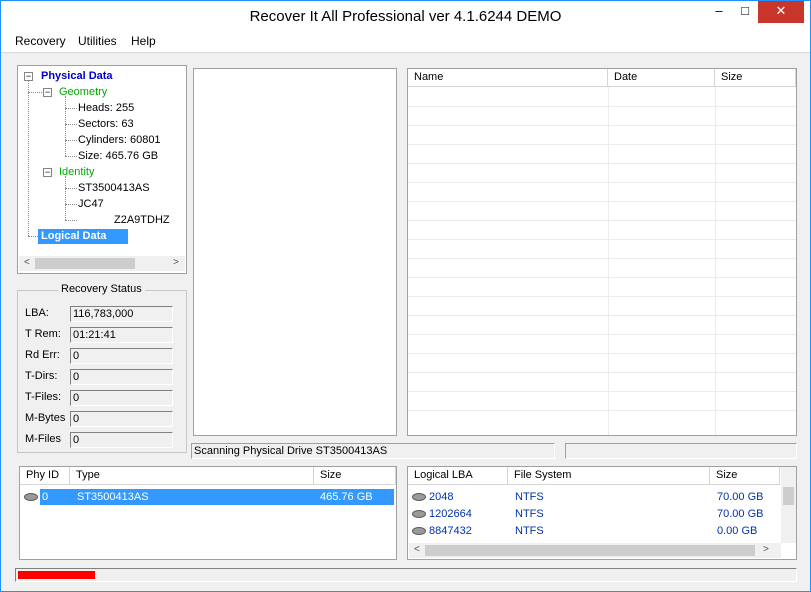 The width and height of the screenshot is (811, 592). What do you see at coordinates (405, 42) in the screenshot?
I see `menu-bar: Recovery Utilities Help` at bounding box center [405, 42].